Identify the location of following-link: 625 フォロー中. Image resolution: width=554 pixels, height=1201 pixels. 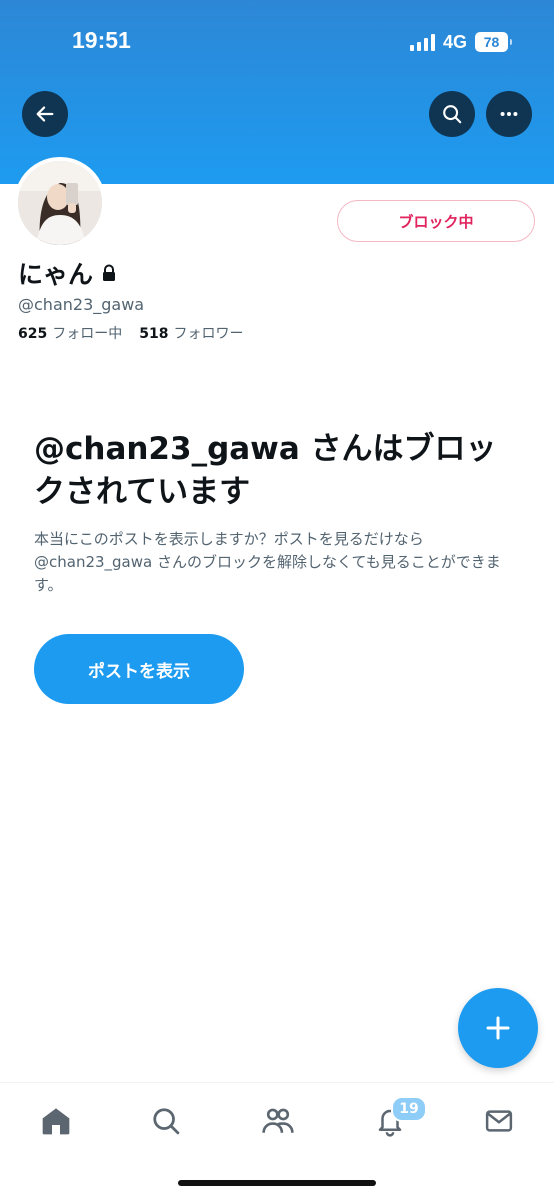
(70, 333).